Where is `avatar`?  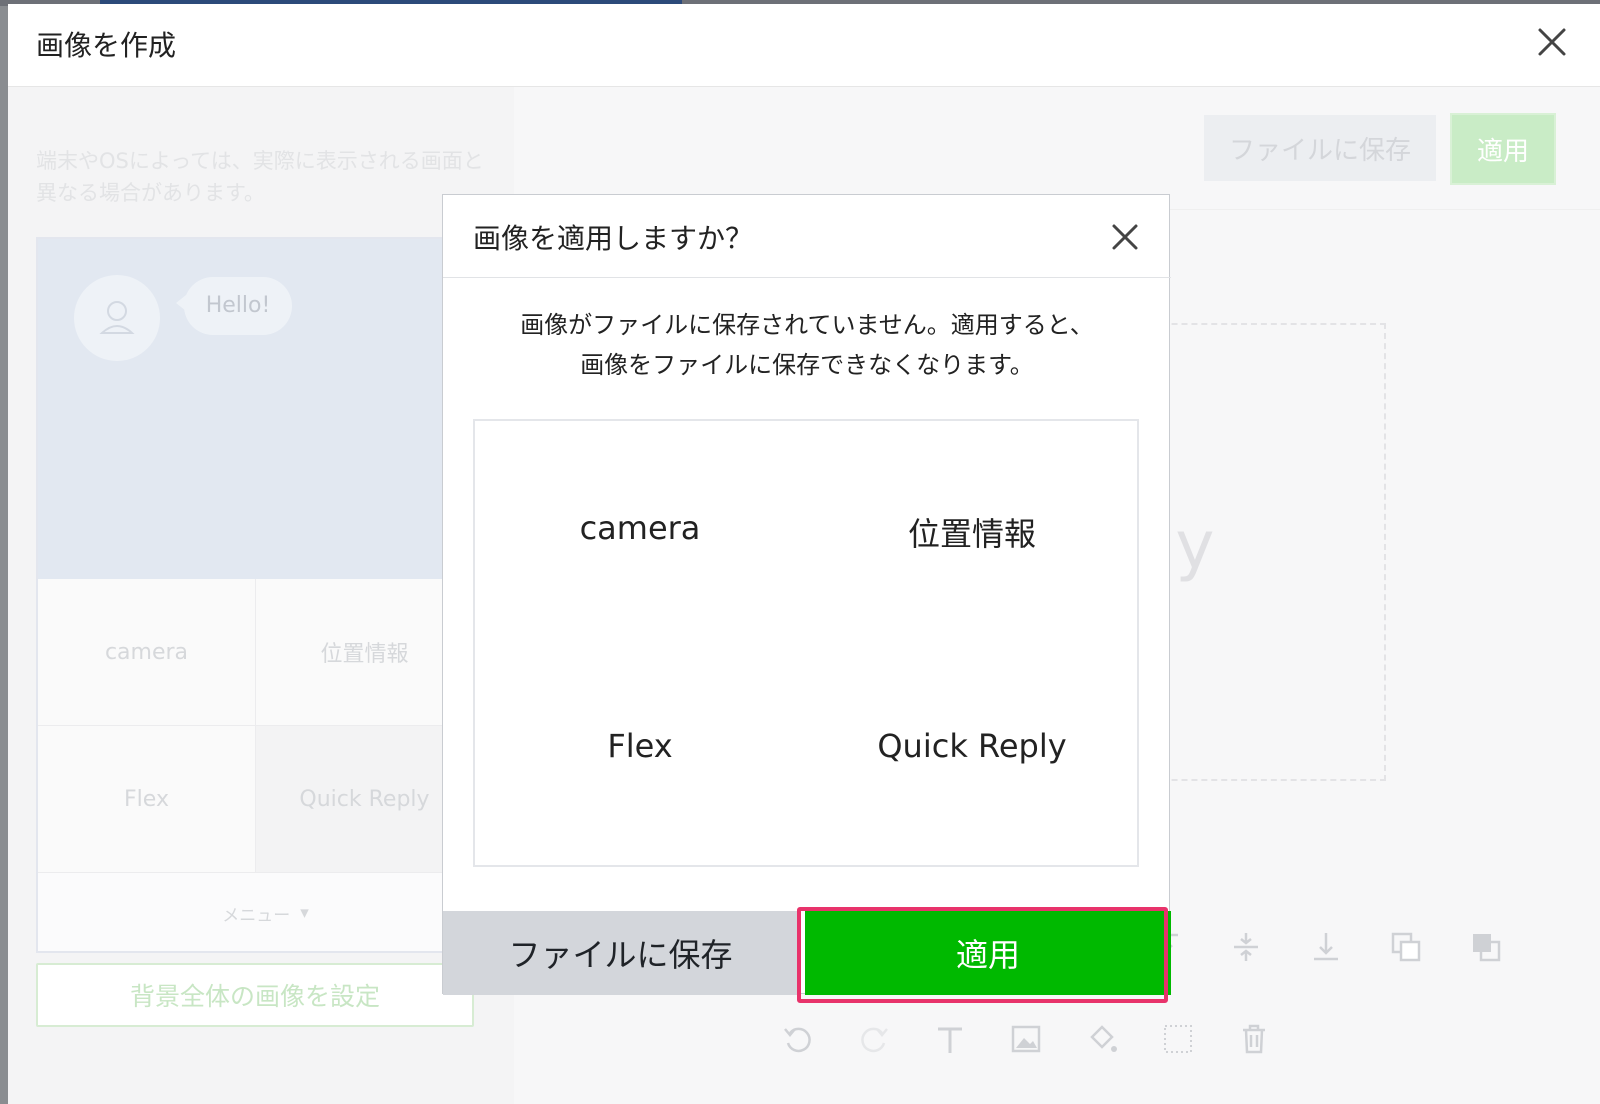 avatar is located at coordinates (117, 318).